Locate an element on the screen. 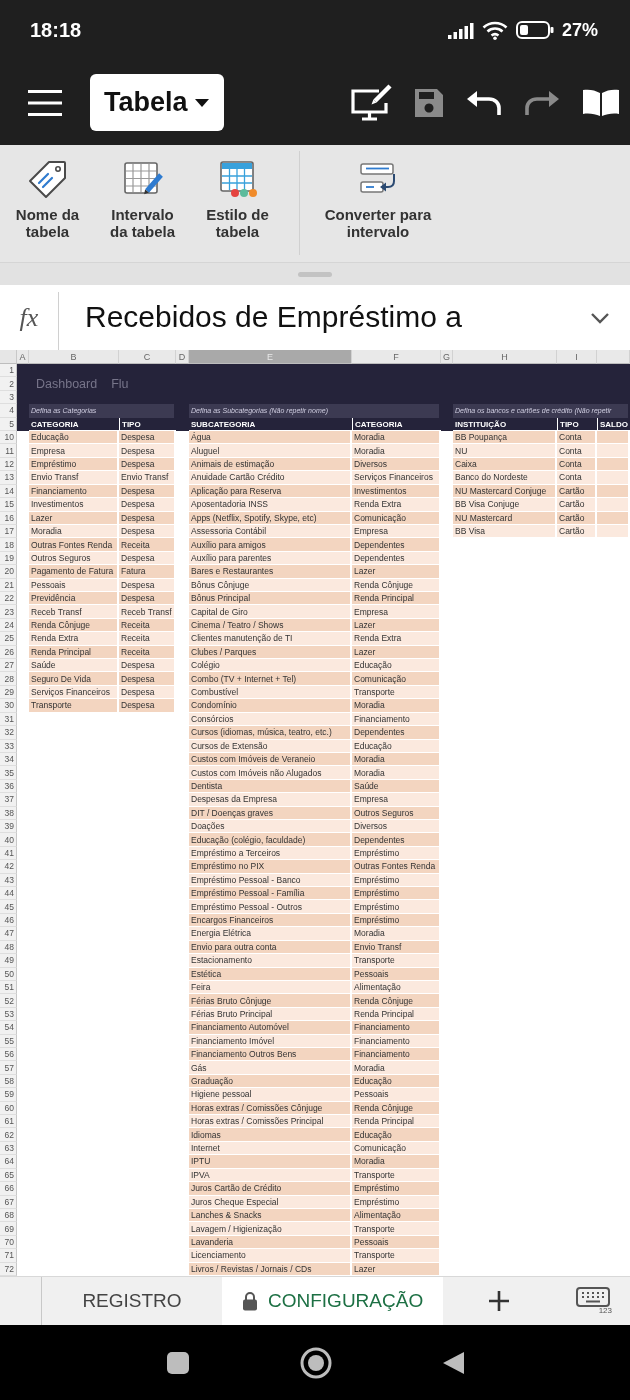  column-header: A is located at coordinates (23, 357).